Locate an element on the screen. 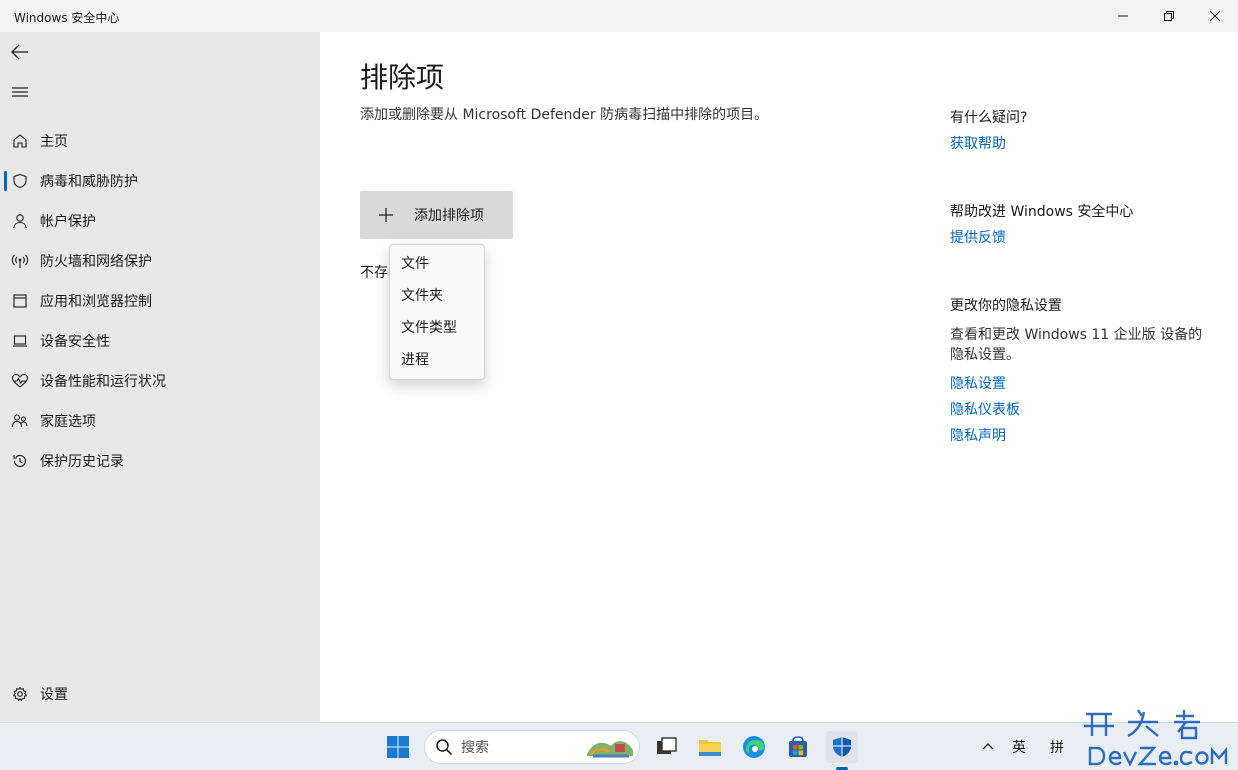  page-description: 添加或删除要从 Microsoft Defender 防病毒扫描中排除的项目。 is located at coordinates (564, 115).